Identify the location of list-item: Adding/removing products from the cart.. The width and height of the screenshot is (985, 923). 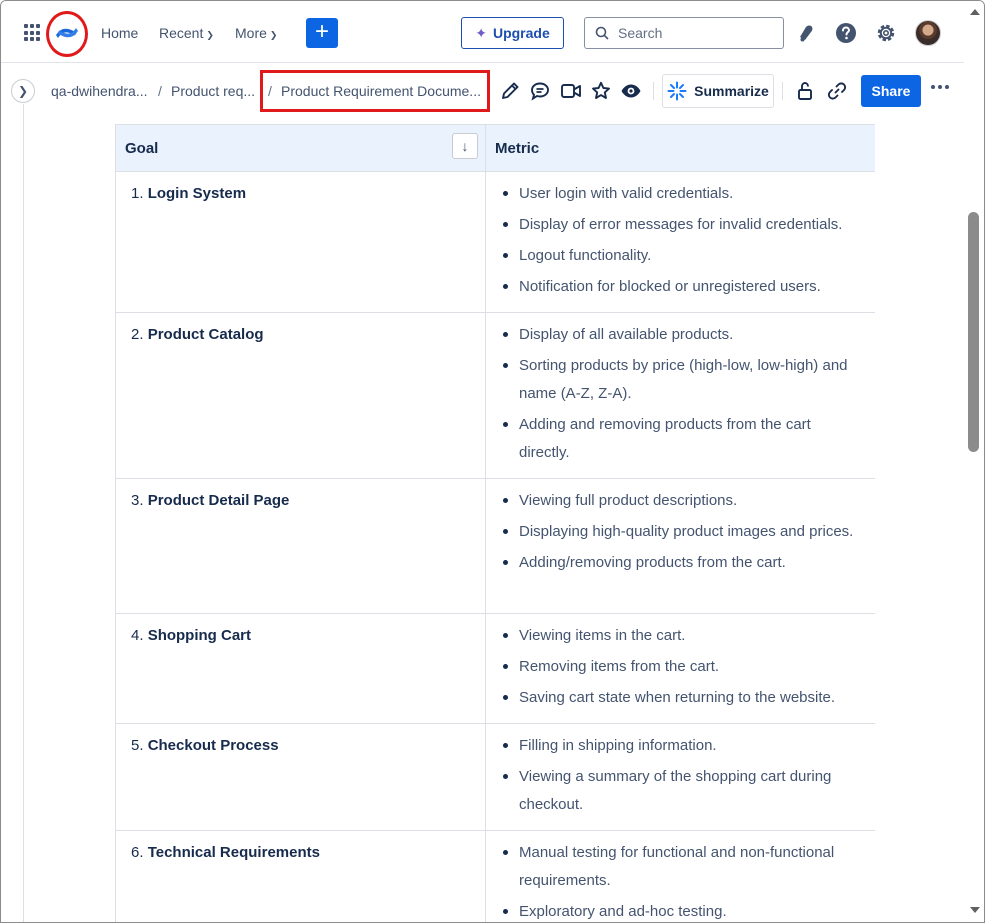
(680, 563).